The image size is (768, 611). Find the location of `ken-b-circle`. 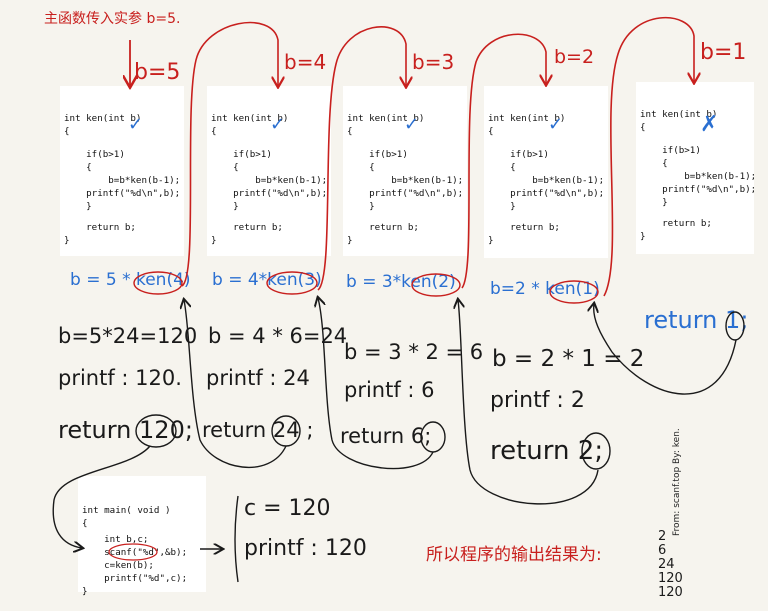

ken-b-circle is located at coordinates (133, 552).